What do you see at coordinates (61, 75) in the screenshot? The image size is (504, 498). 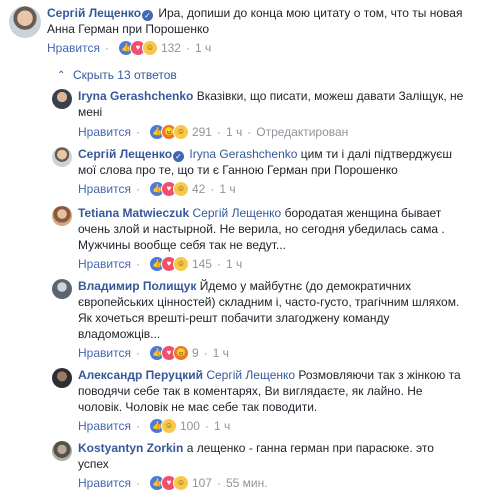 I see `chevron-up-icon: ⌃` at bounding box center [61, 75].